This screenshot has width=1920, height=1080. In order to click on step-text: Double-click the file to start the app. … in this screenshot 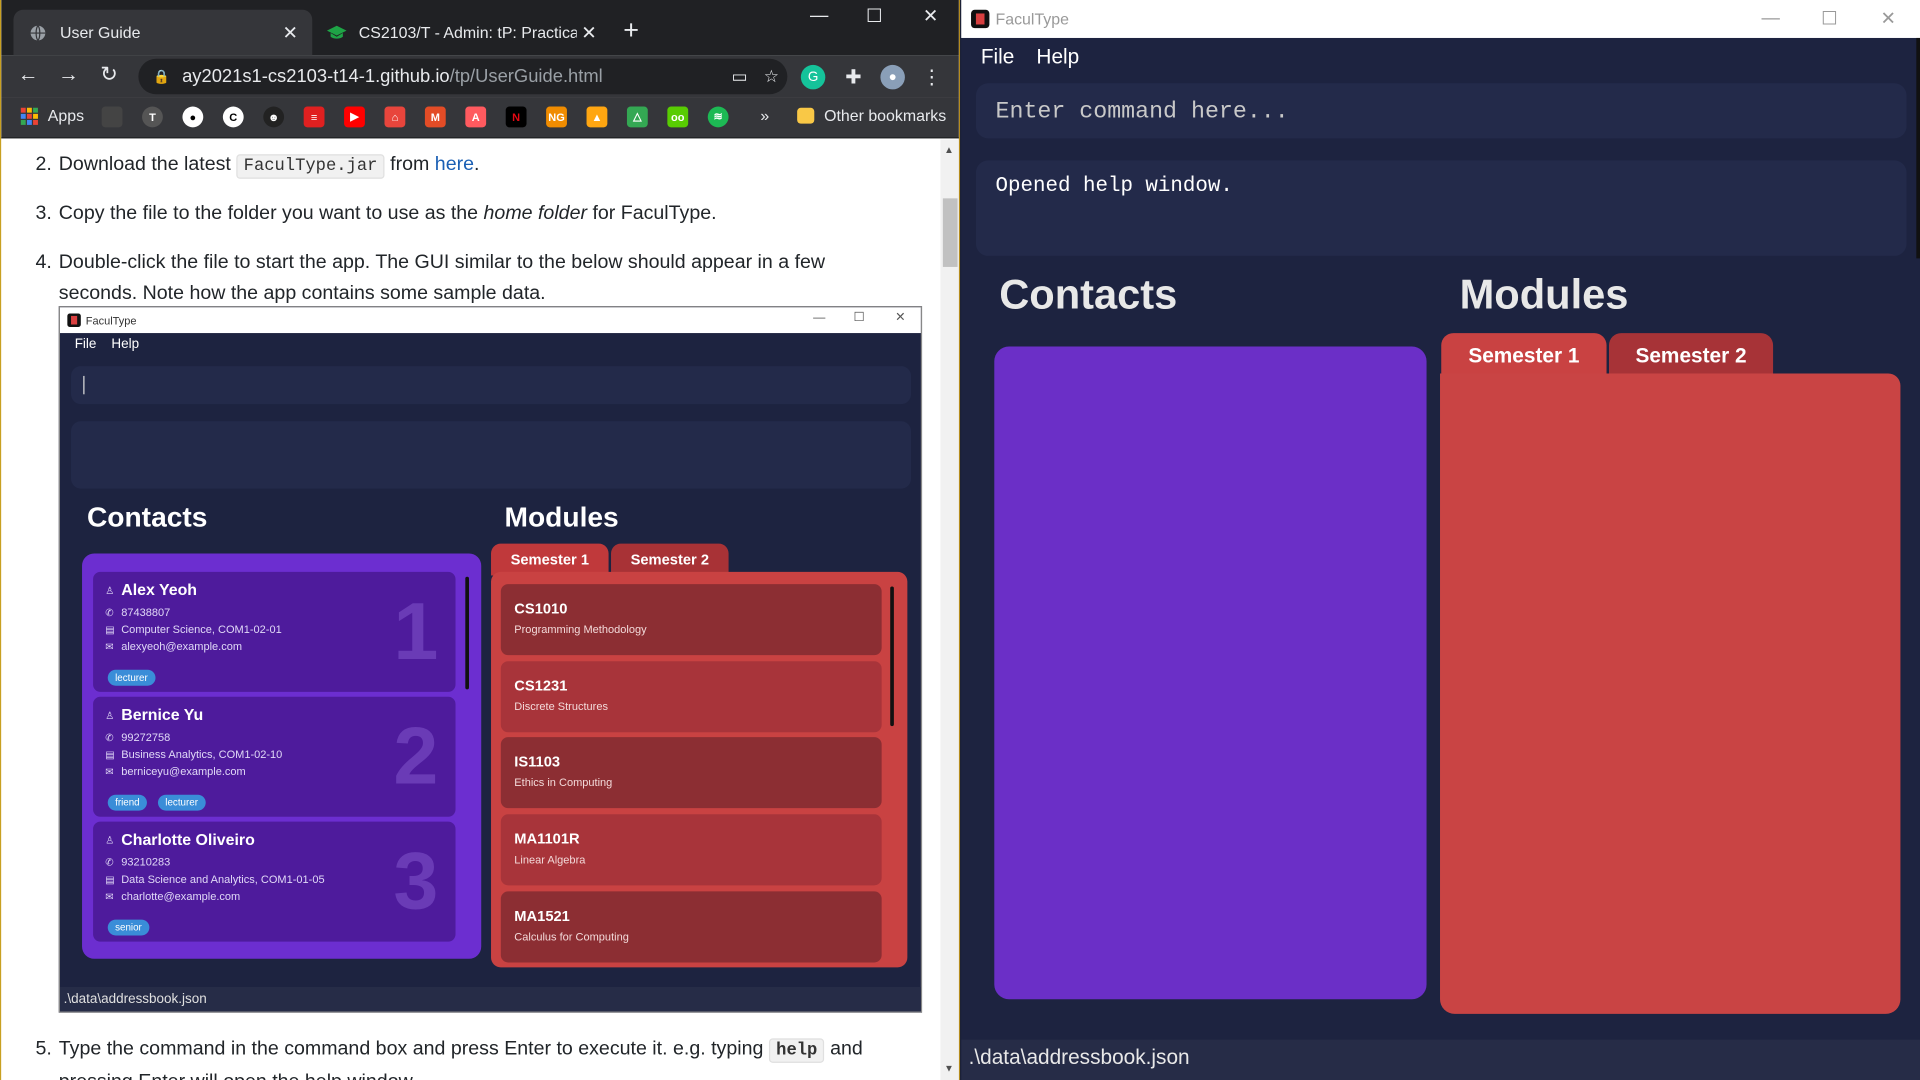, I will do `click(442, 278)`.